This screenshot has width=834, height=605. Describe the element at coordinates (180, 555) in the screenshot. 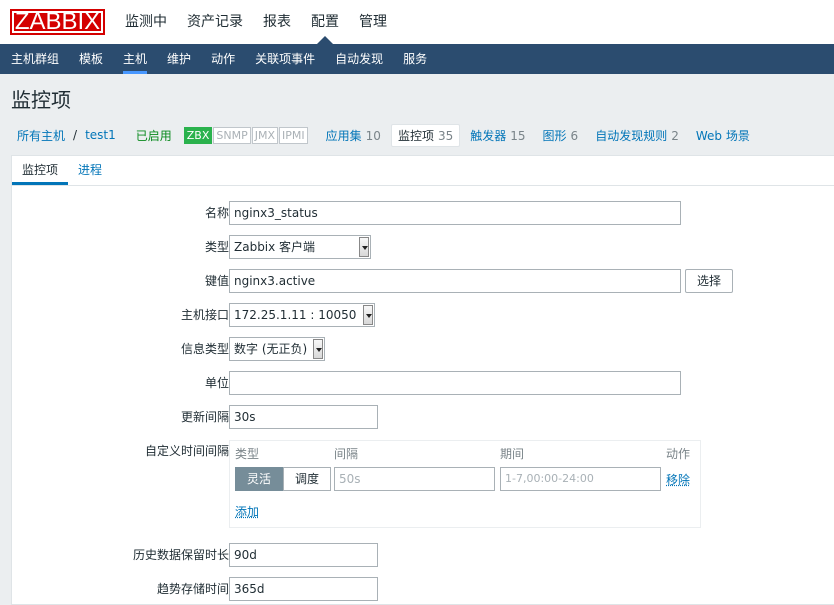

I see `history-label: 历史数据保留时长` at that location.